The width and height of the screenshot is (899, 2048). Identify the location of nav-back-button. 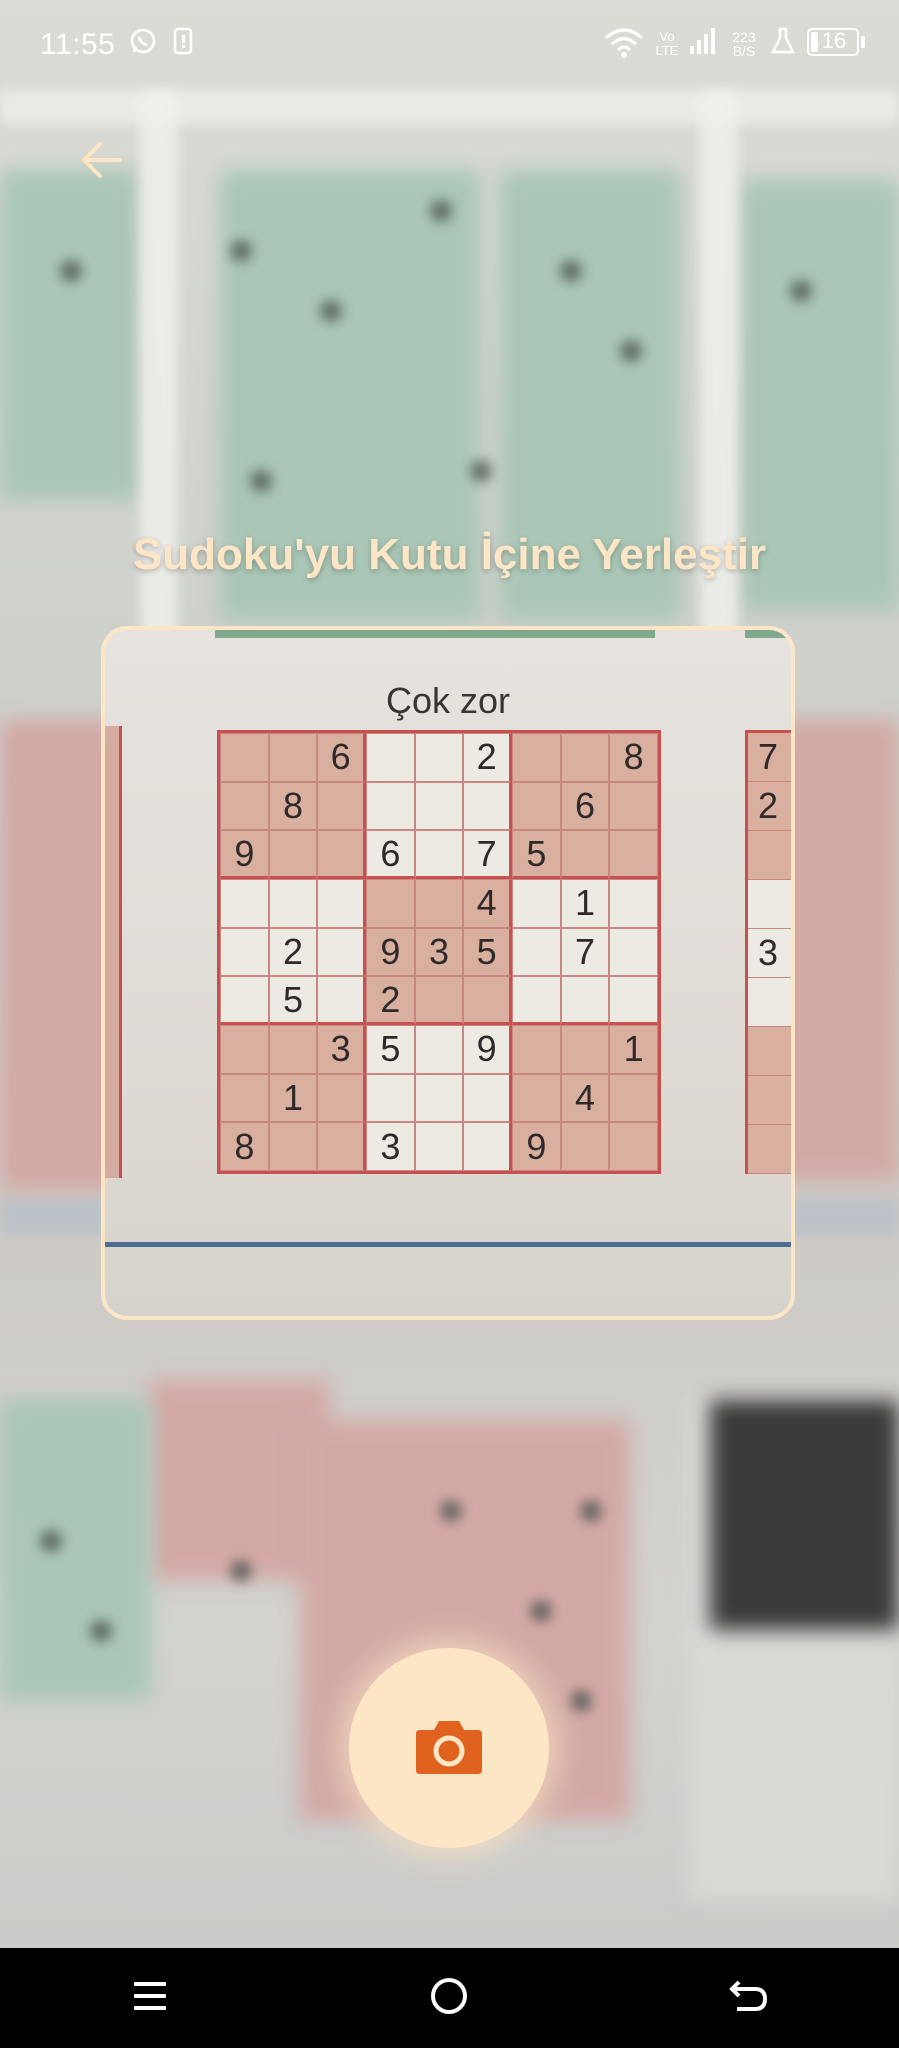
(749, 1998).